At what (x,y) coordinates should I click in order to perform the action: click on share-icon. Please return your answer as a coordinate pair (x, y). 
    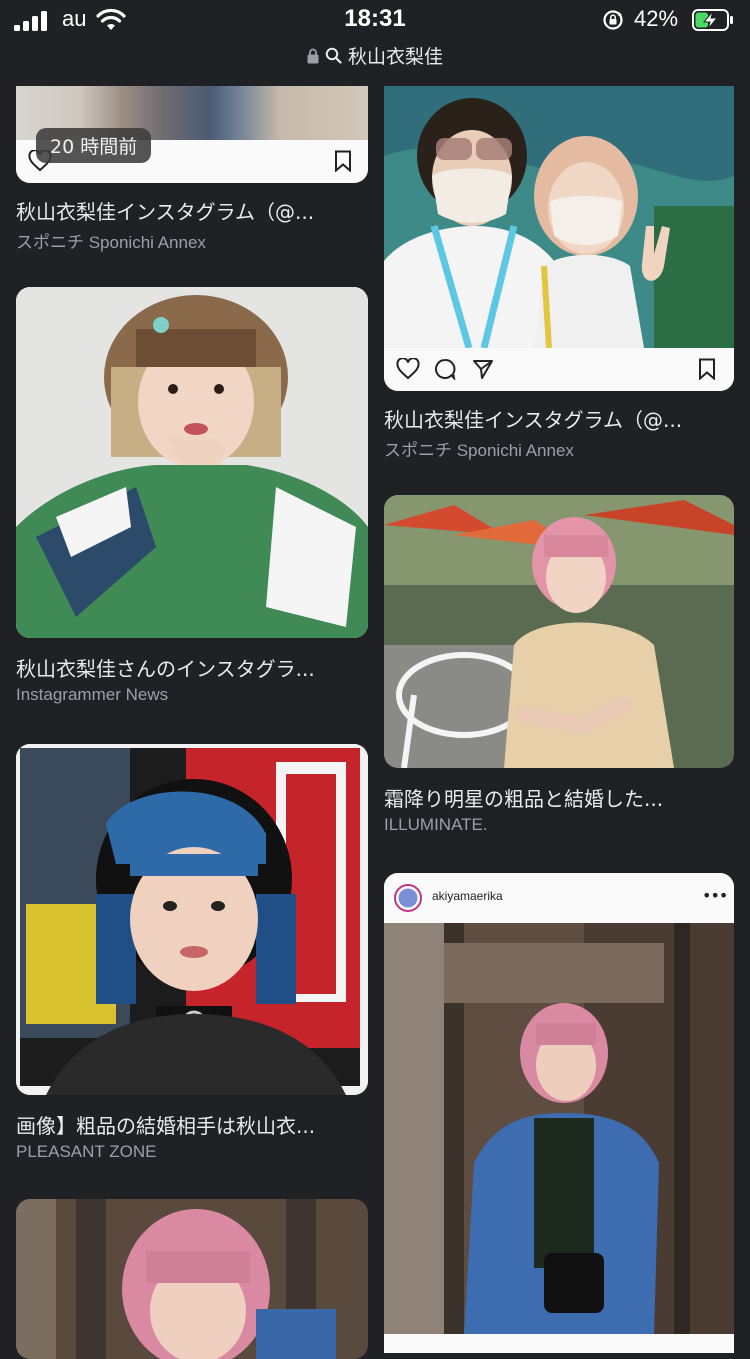
    Looking at the image, I should click on (483, 369).